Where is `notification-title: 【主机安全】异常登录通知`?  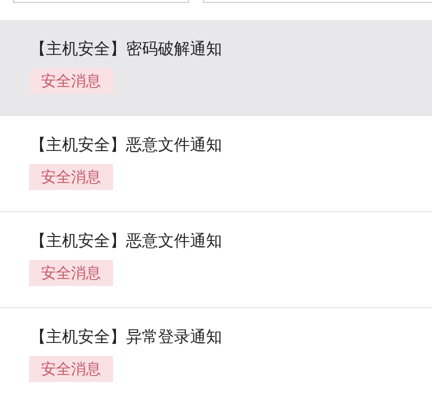 notification-title: 【主机安全】异常登录通知 is located at coordinates (126, 337).